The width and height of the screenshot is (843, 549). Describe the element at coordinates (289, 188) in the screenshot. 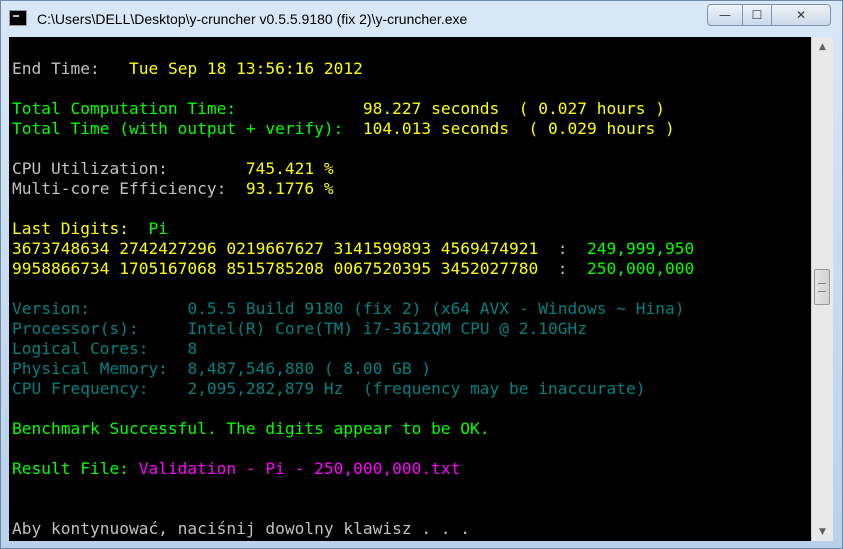

I see `multicore-efficiency-value: 93.1776 %` at that location.